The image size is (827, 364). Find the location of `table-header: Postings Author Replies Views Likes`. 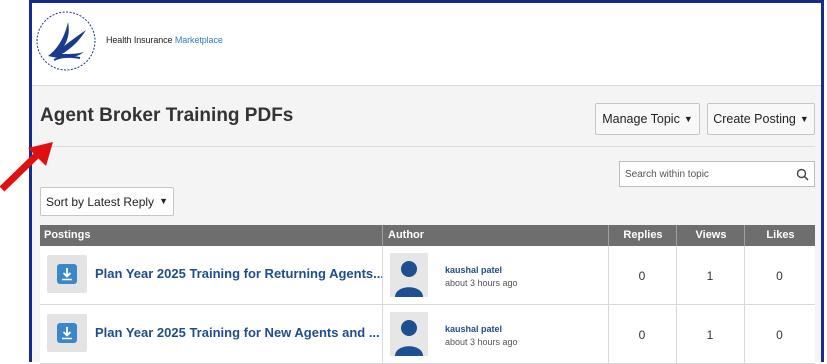

table-header: Postings Author Replies Views Likes is located at coordinates (427, 235).